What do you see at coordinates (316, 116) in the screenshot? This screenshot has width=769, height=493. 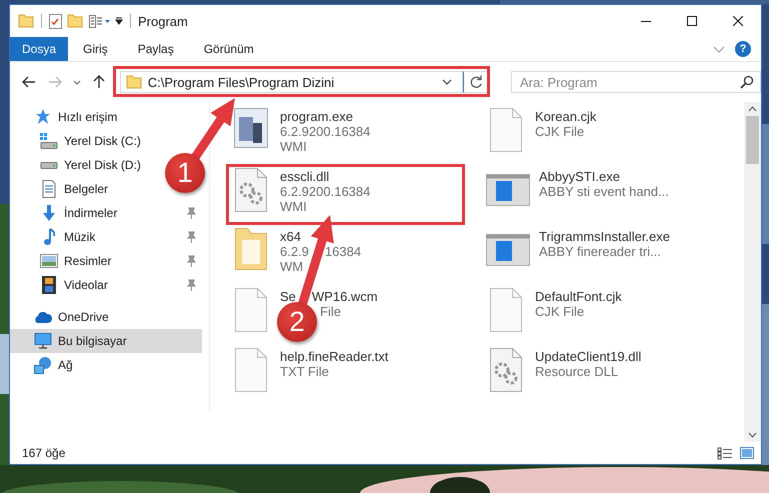 I see `file-name: program.exe` at bounding box center [316, 116].